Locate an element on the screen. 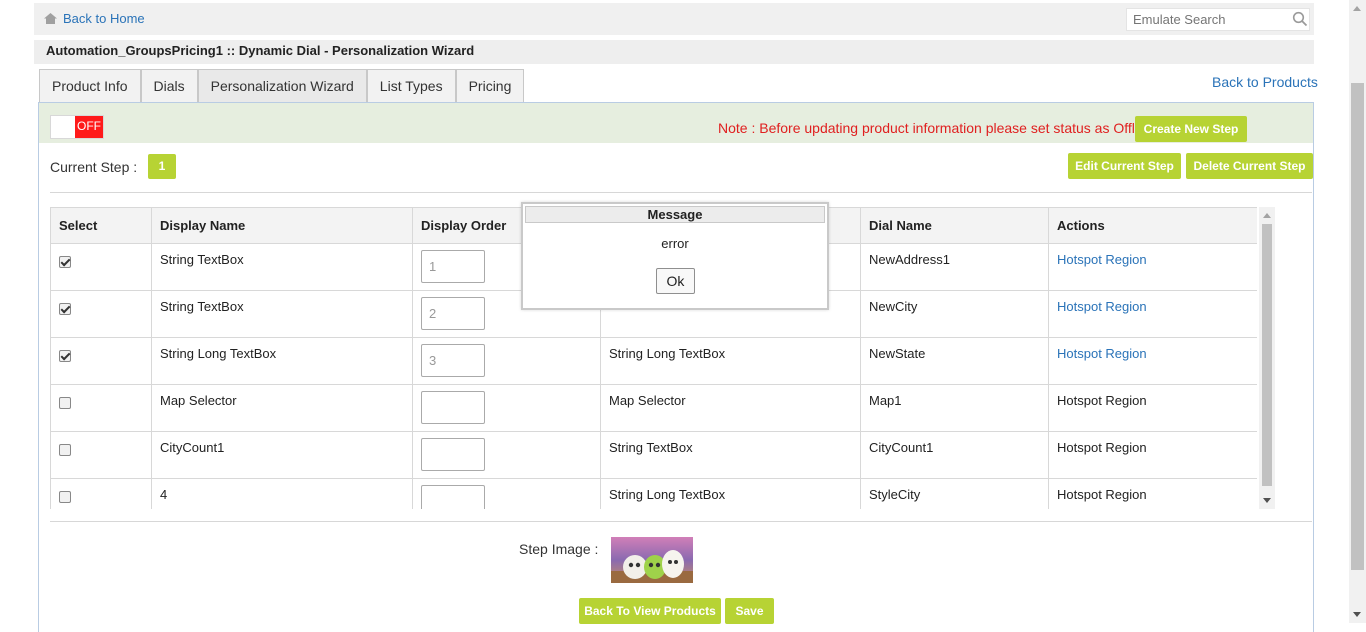 The height and width of the screenshot is (632, 1366). message-dialog: Message error Ok is located at coordinates (675, 256).